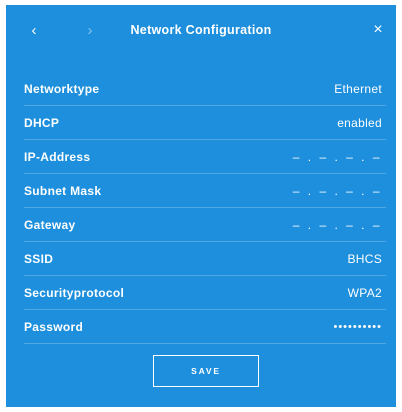  What do you see at coordinates (358, 88) in the screenshot?
I see `row-value: Ethernet` at bounding box center [358, 88].